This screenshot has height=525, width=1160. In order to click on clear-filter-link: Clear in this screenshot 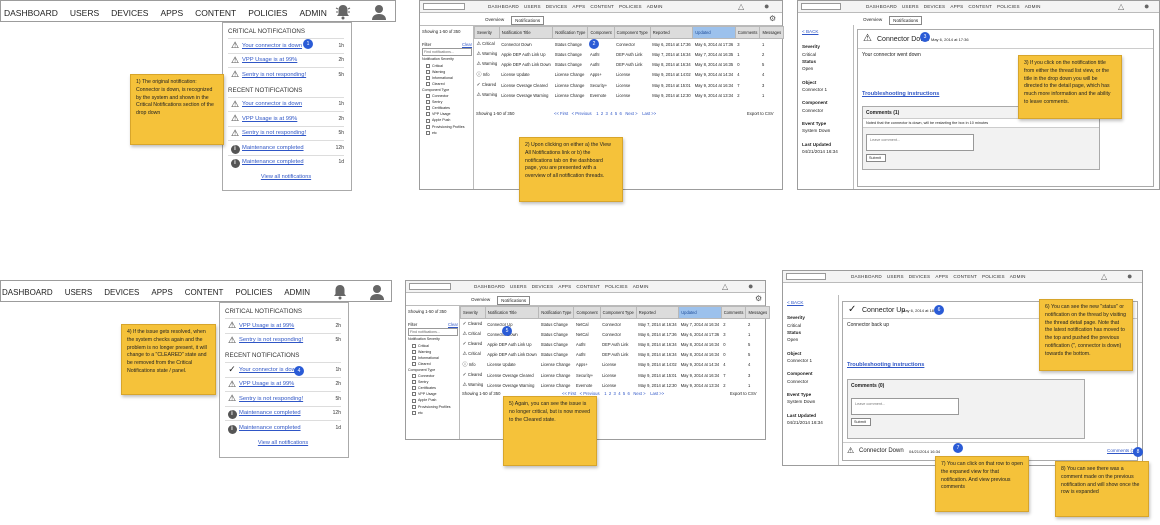, I will do `click(467, 44)`.